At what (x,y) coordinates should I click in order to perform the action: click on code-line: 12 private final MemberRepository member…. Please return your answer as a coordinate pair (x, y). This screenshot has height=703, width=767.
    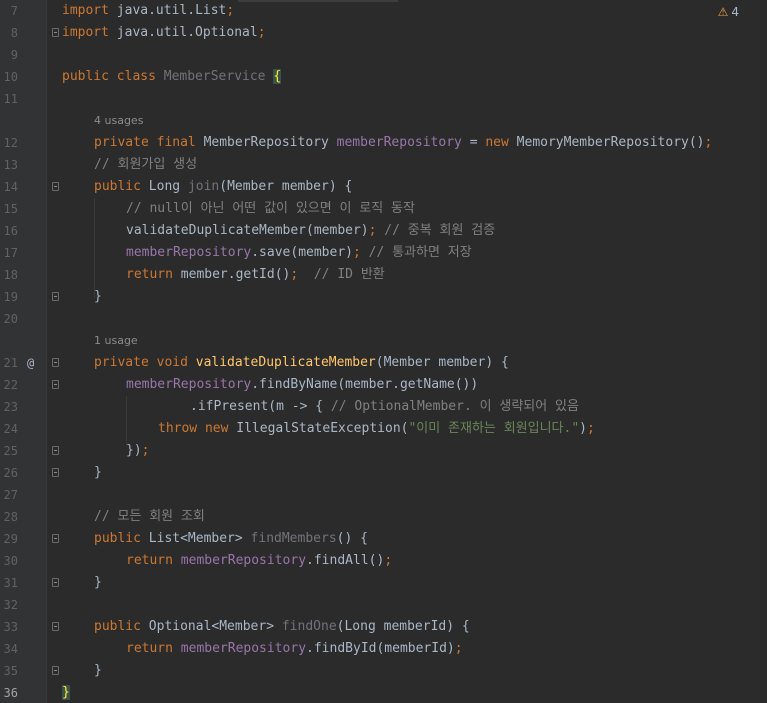
    Looking at the image, I should click on (383, 143).